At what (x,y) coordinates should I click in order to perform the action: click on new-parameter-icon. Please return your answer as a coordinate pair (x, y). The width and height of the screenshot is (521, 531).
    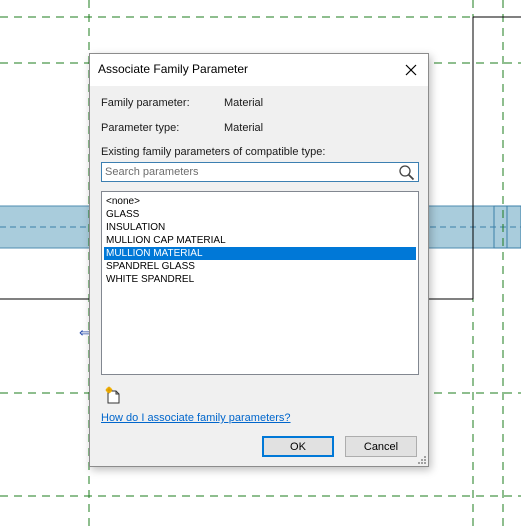
    Looking at the image, I should click on (113, 395).